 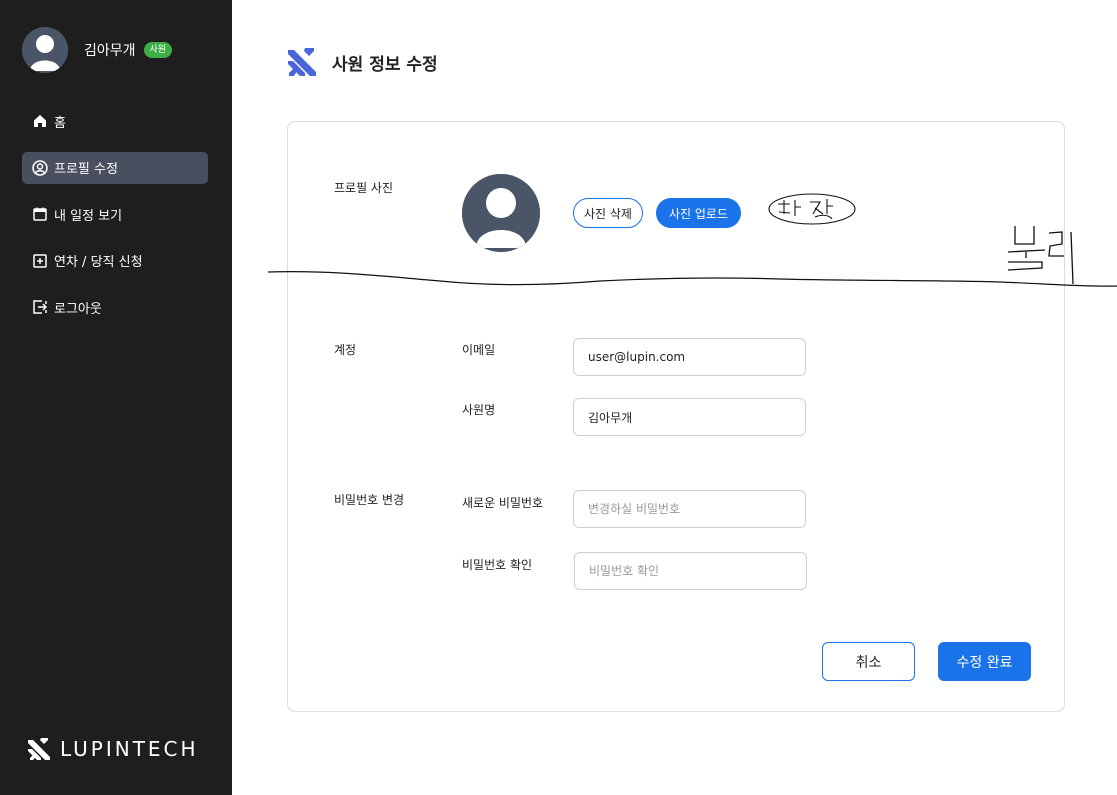 I want to click on plus-square-icon, so click(x=40, y=261).